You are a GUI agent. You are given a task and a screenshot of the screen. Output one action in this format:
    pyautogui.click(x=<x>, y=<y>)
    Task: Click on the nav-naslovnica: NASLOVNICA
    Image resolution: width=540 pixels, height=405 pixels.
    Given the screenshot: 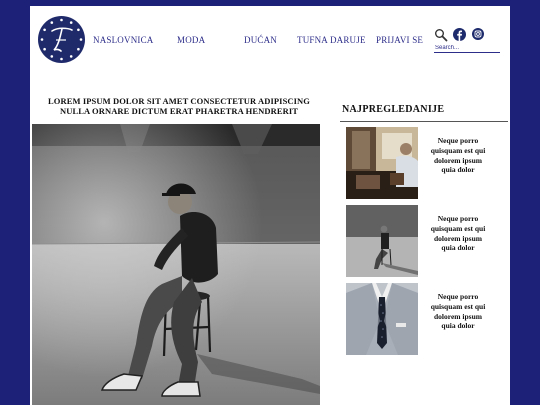 What is the action you would take?
    pyautogui.click(x=123, y=40)
    